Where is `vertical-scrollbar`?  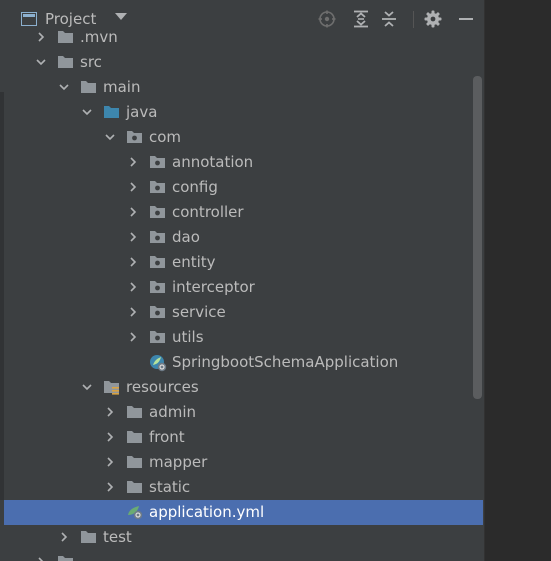 vertical-scrollbar is located at coordinates (477, 237).